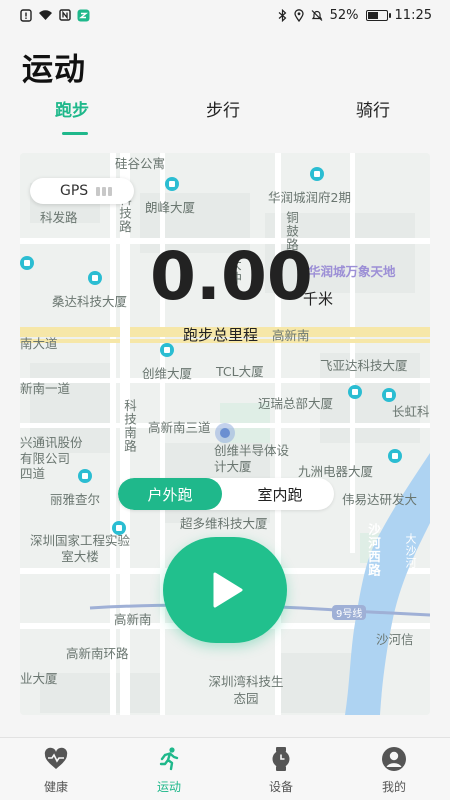 Image resolution: width=450 pixels, height=800 pixels. What do you see at coordinates (395, 639) in the screenshot?
I see `map-label: 沙河信` at bounding box center [395, 639].